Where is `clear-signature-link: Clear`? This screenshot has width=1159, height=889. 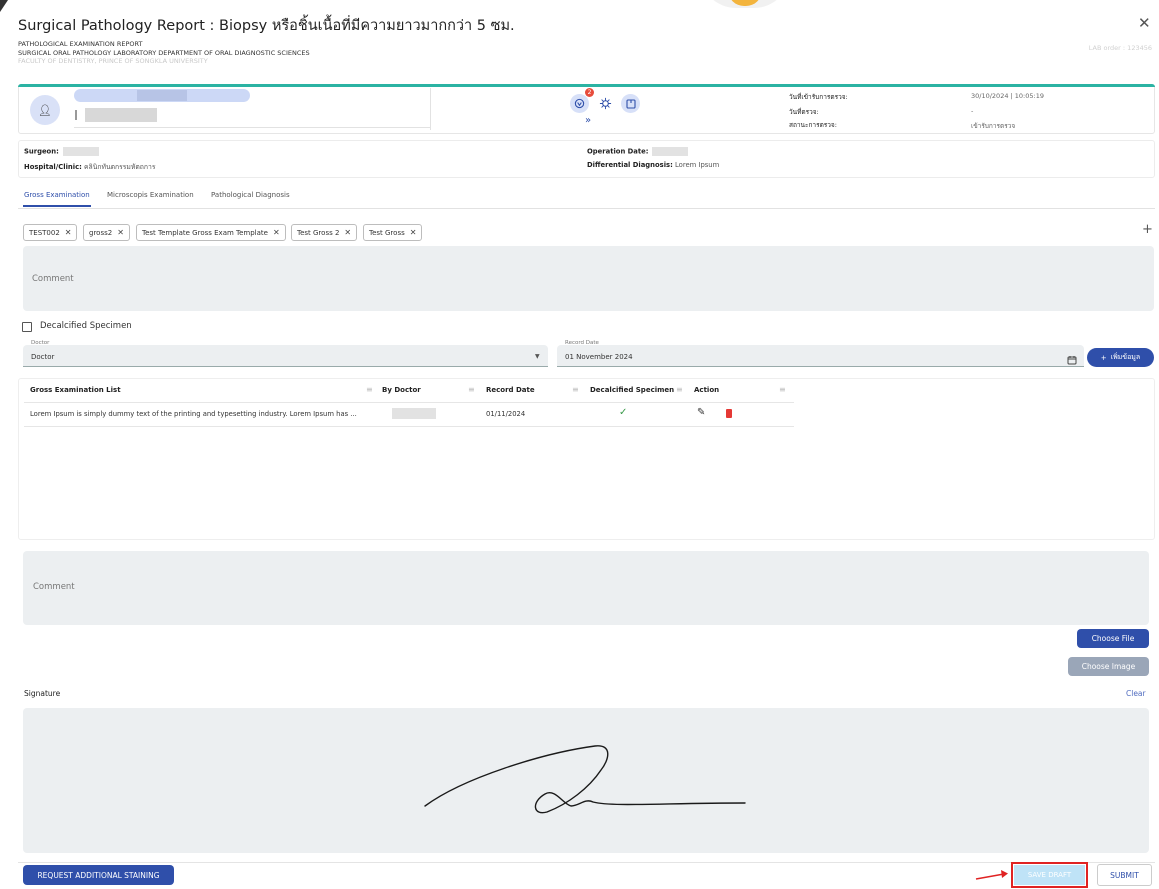 clear-signature-link: Clear is located at coordinates (1136, 693).